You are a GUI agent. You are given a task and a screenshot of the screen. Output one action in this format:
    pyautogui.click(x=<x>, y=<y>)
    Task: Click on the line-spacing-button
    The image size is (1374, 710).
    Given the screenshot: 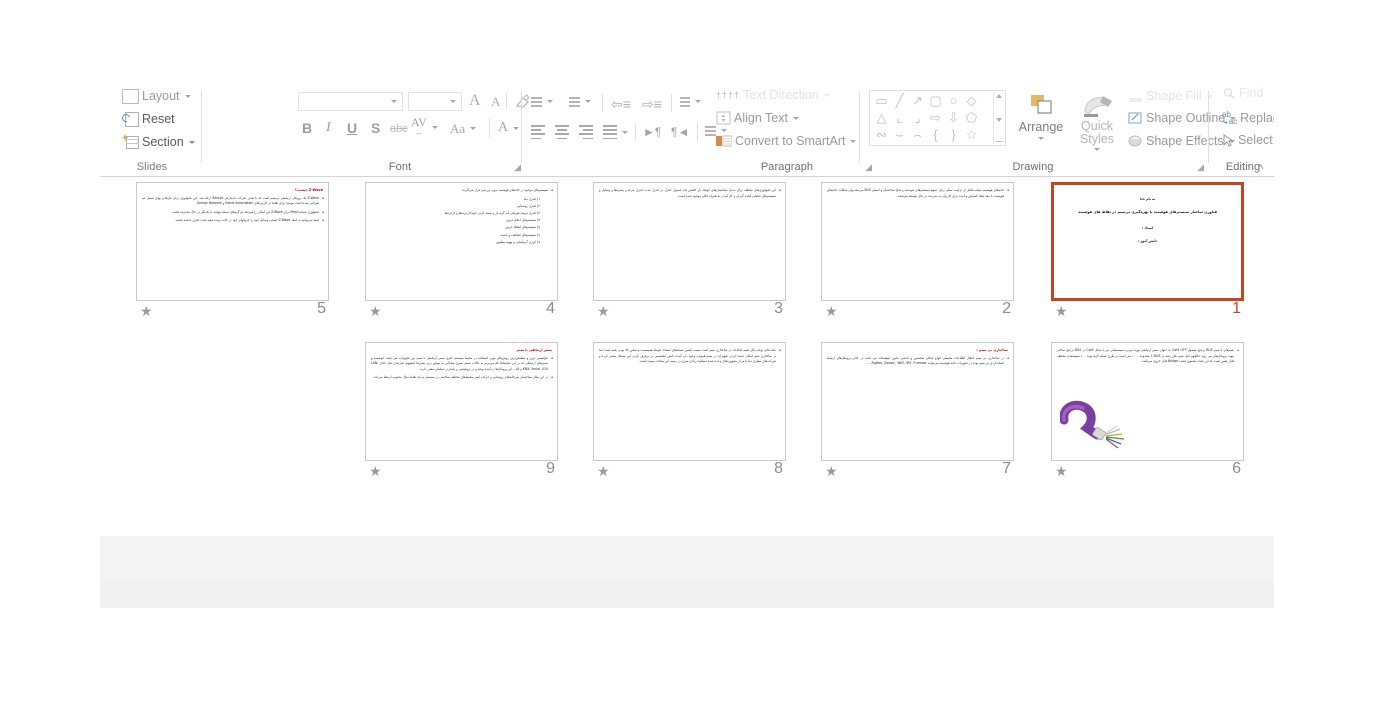 What is the action you would take?
    pyautogui.click(x=690, y=102)
    